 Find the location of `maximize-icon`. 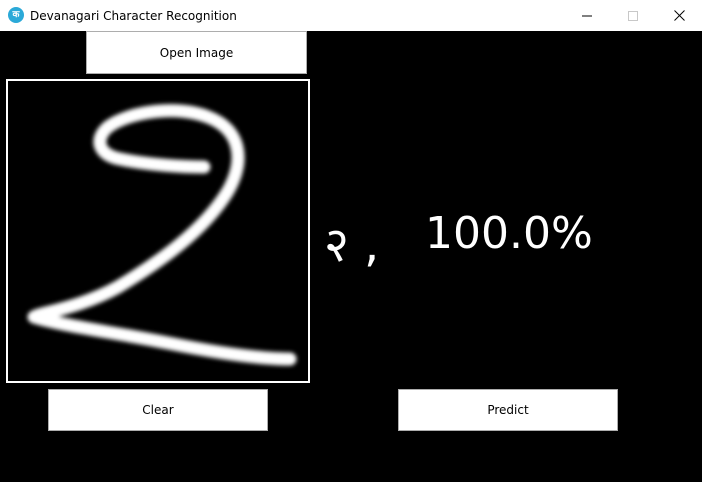

maximize-icon is located at coordinates (633, 15).